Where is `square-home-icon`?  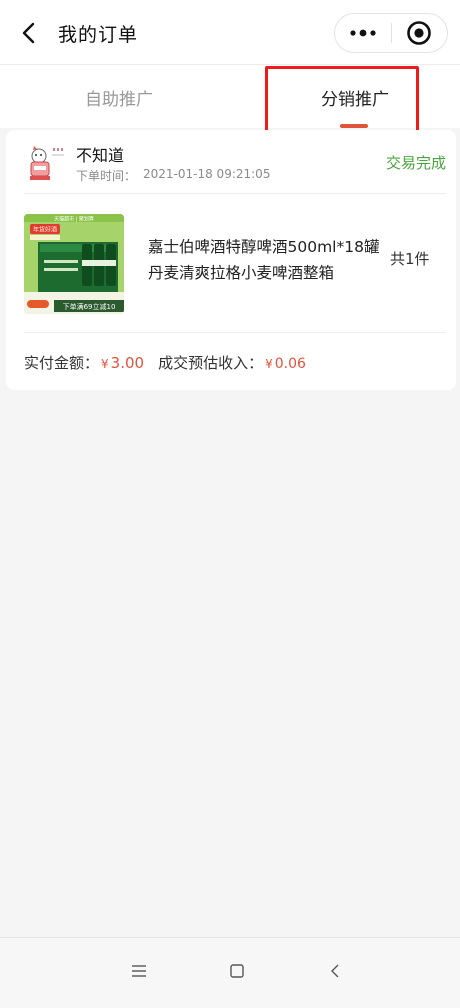
square-home-icon is located at coordinates (237, 971).